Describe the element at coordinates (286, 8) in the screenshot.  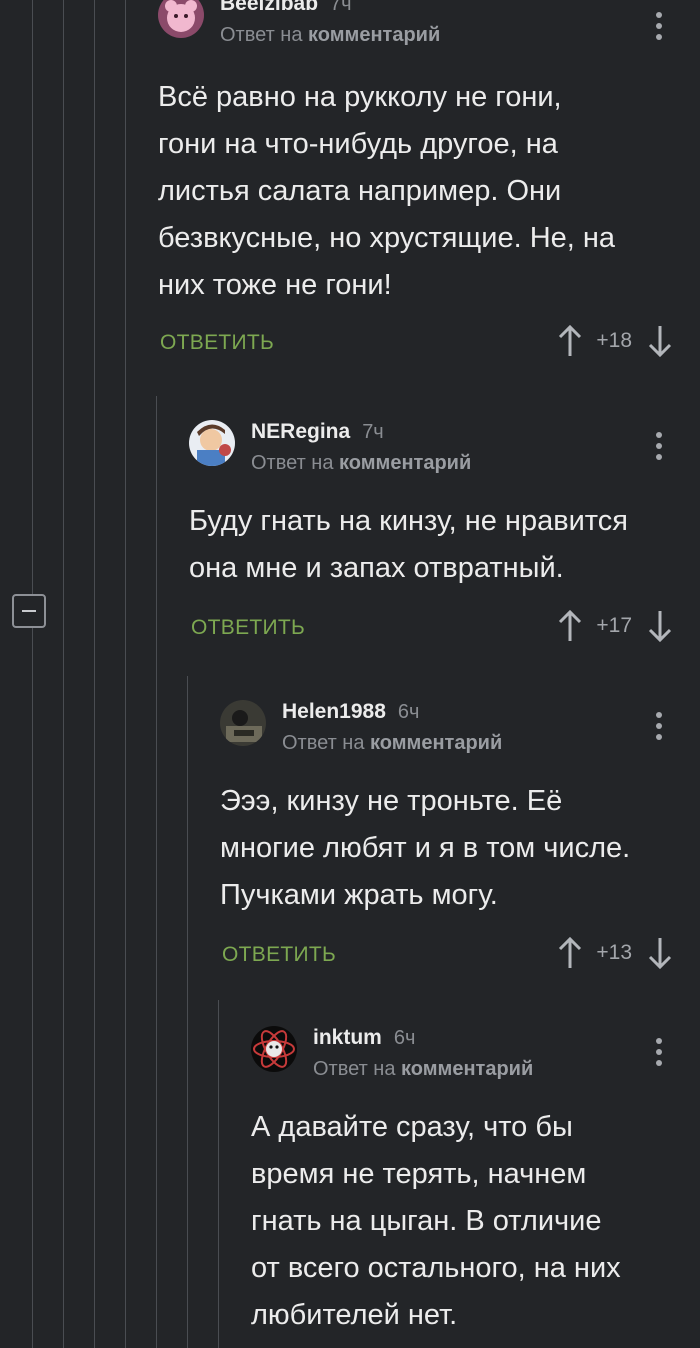
I see `username: Beelzibab 7ч` at that location.